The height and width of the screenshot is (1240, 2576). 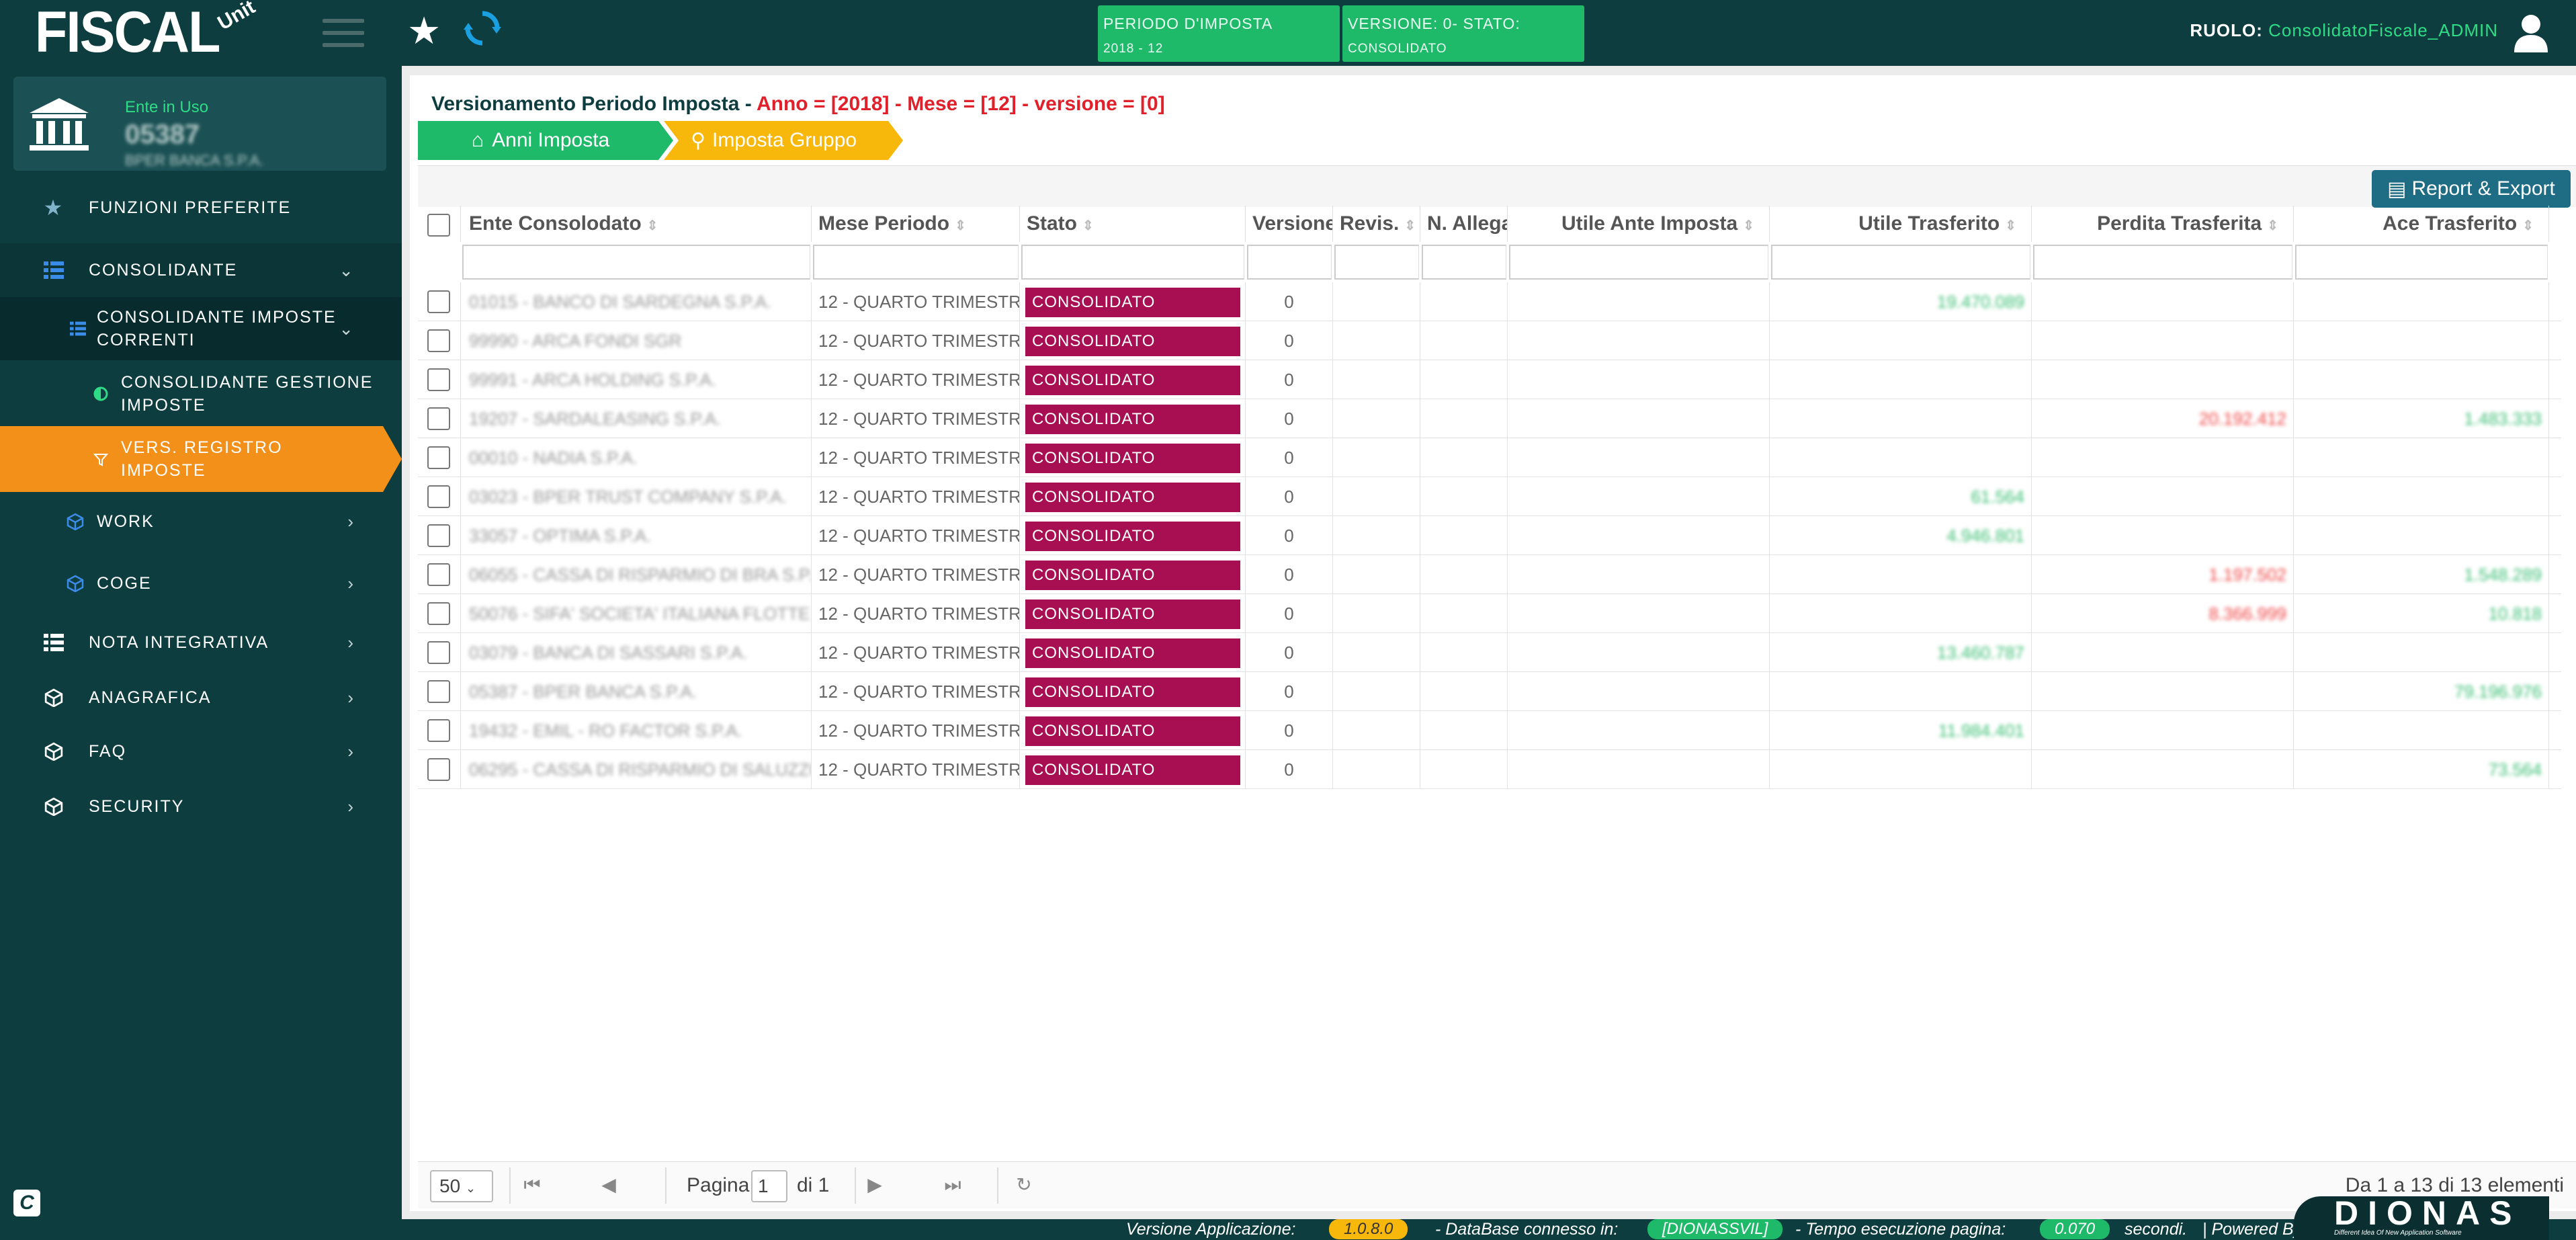 I want to click on sidebar-item-security: SECURITY ›, so click(x=201, y=806).